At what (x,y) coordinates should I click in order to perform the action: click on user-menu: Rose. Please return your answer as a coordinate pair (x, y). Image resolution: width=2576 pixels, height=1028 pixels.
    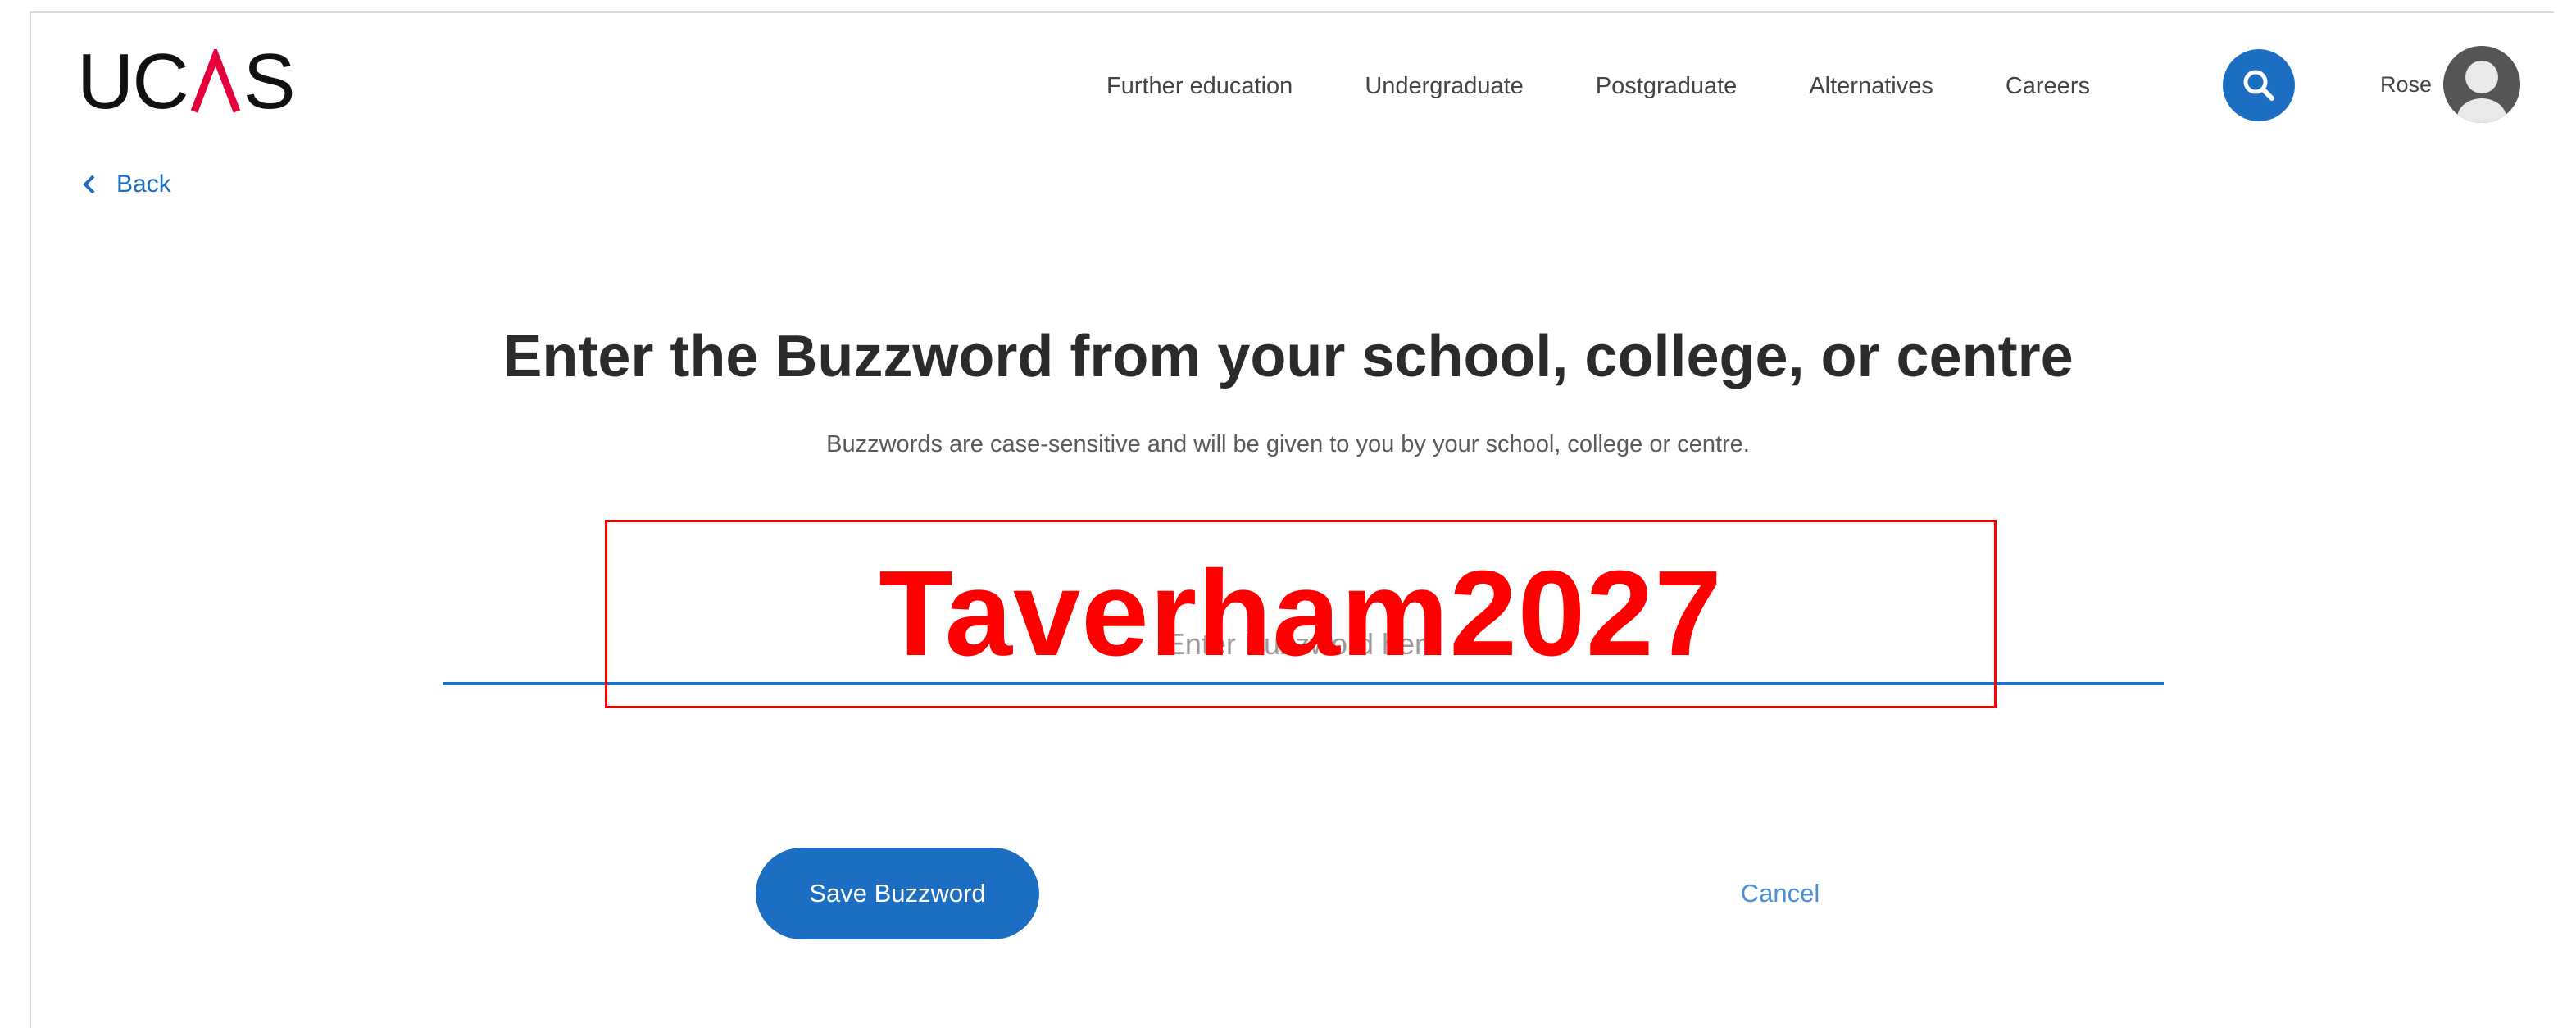
    Looking at the image, I should click on (2450, 85).